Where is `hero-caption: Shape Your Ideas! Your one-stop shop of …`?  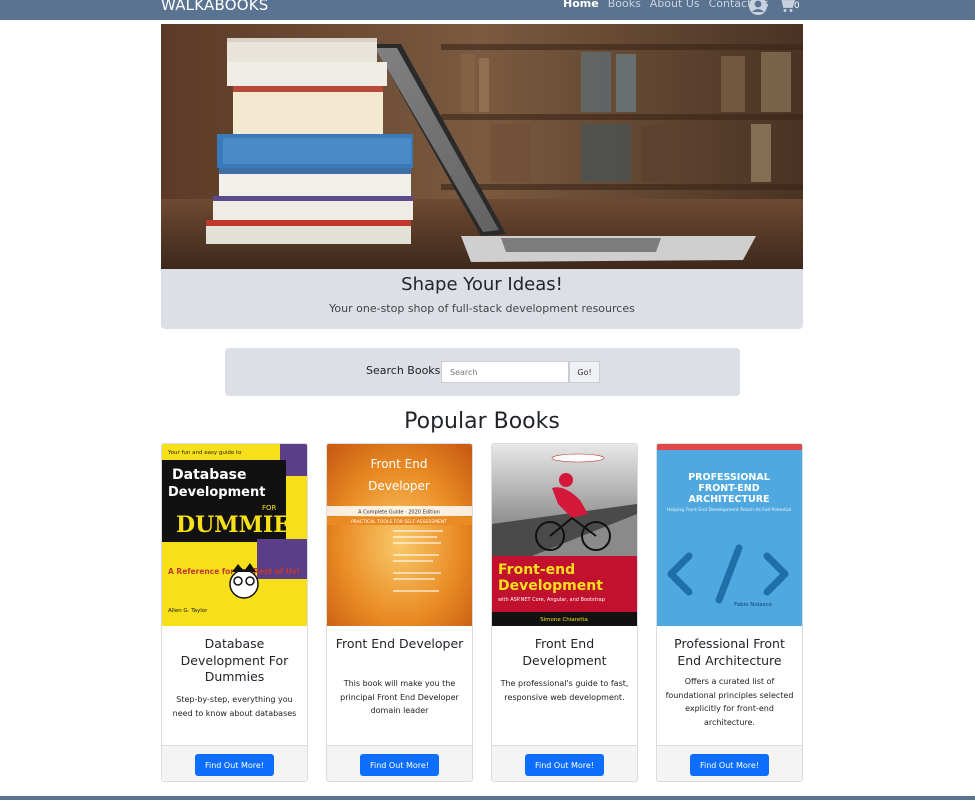
hero-caption: Shape Your Ideas! Your one-stop shop of … is located at coordinates (482, 299).